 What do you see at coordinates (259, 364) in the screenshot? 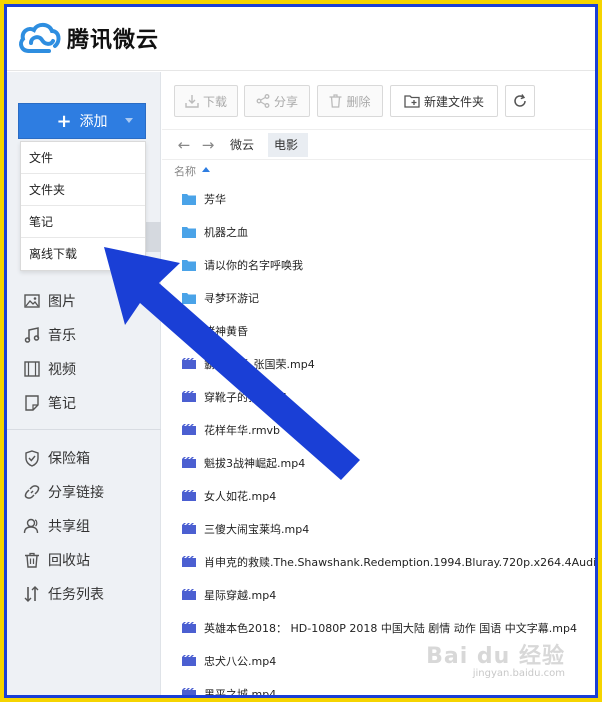
I see `list-item-name: 霸王别姬_张国荣.mp4` at bounding box center [259, 364].